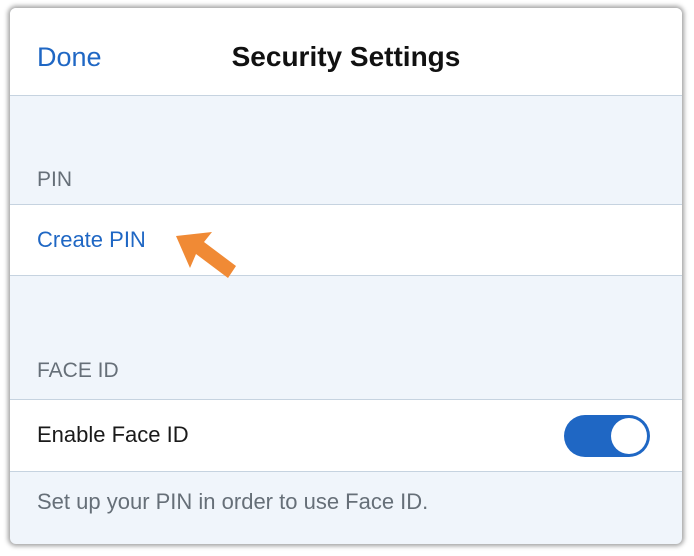 The image size is (694, 556). What do you see at coordinates (113, 434) in the screenshot?
I see `enable-face-id-label: Enable Face ID` at bounding box center [113, 434].